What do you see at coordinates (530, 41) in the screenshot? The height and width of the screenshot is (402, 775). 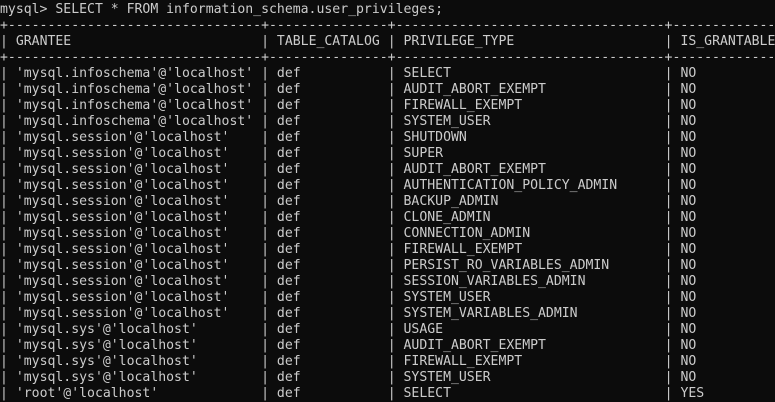 I see `column-header-privilege-type: PRIVILEGE_TYPE` at bounding box center [530, 41].